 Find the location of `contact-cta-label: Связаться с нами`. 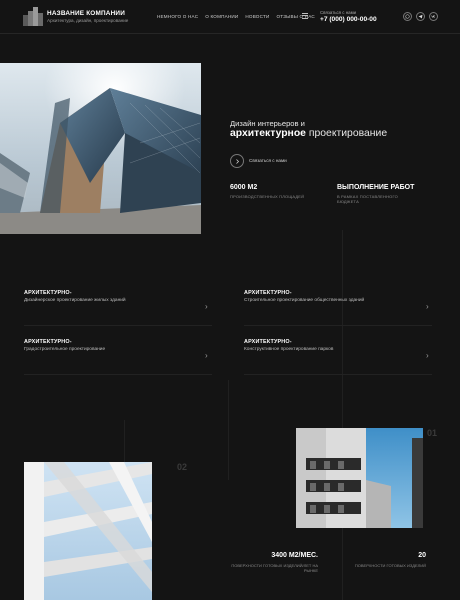

contact-cta-label: Связаться с нами is located at coordinates (268, 160).